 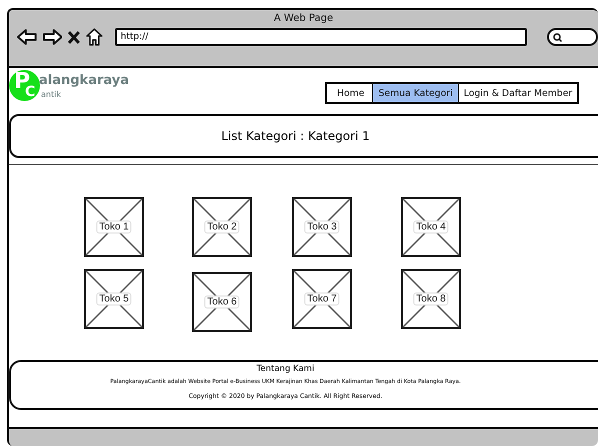 I want to click on store-label: Toko 6, so click(x=222, y=302).